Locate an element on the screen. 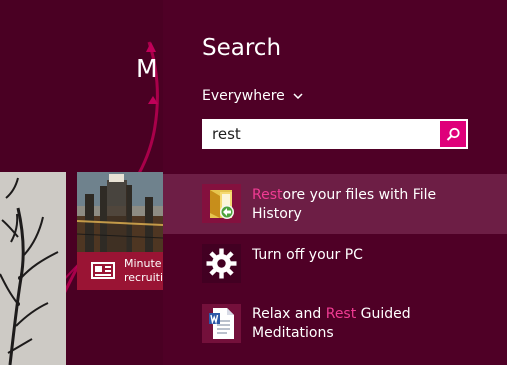  branch-photo-icon is located at coordinates (33, 268).